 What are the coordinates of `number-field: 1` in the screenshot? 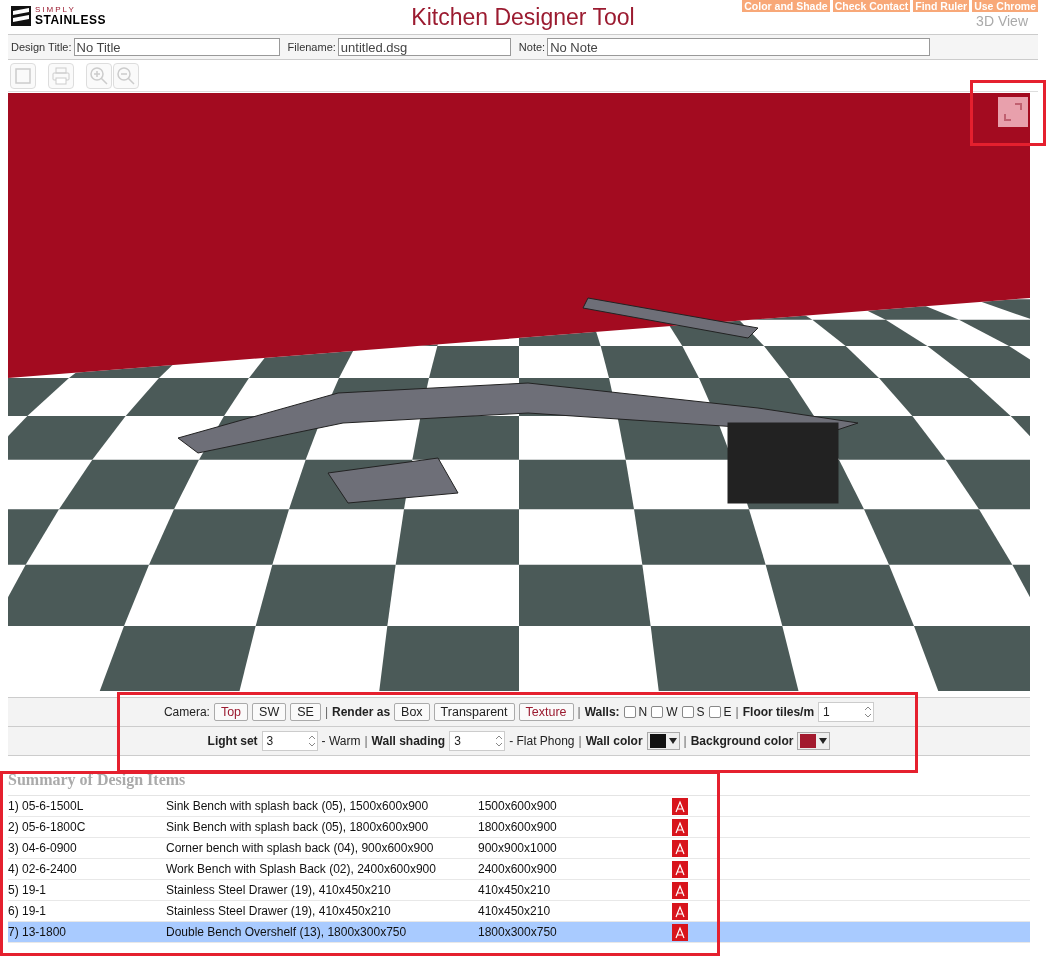 It's located at (846, 712).